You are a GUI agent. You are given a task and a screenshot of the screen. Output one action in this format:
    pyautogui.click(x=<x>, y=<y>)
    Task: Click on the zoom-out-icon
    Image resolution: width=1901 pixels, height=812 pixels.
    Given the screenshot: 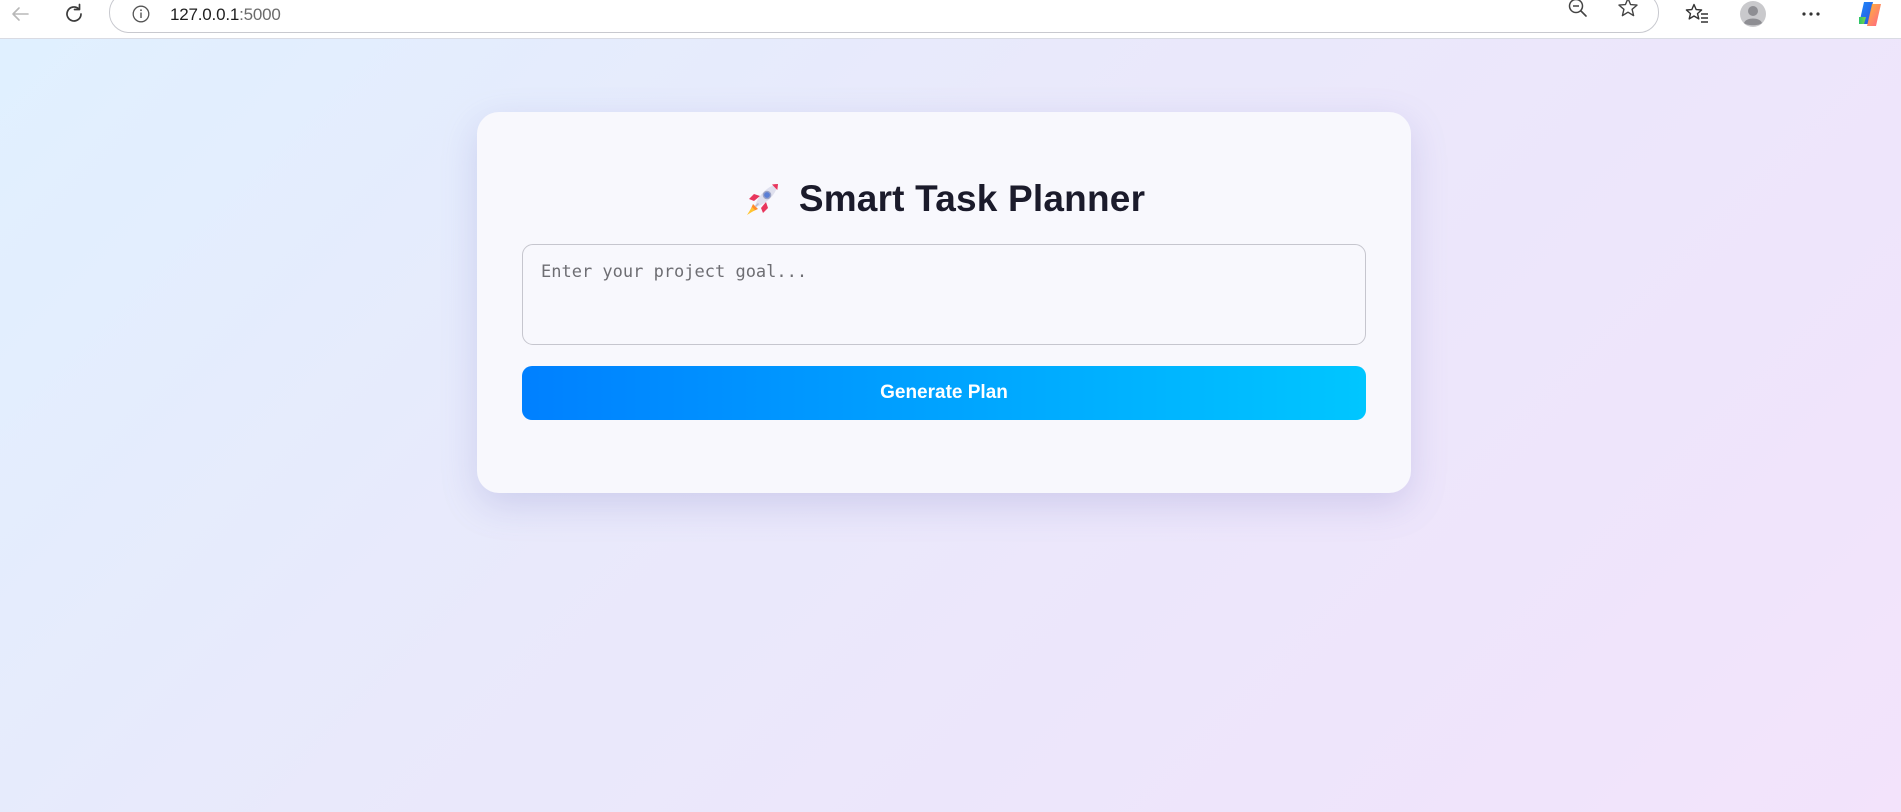 What is the action you would take?
    pyautogui.click(x=1578, y=10)
    